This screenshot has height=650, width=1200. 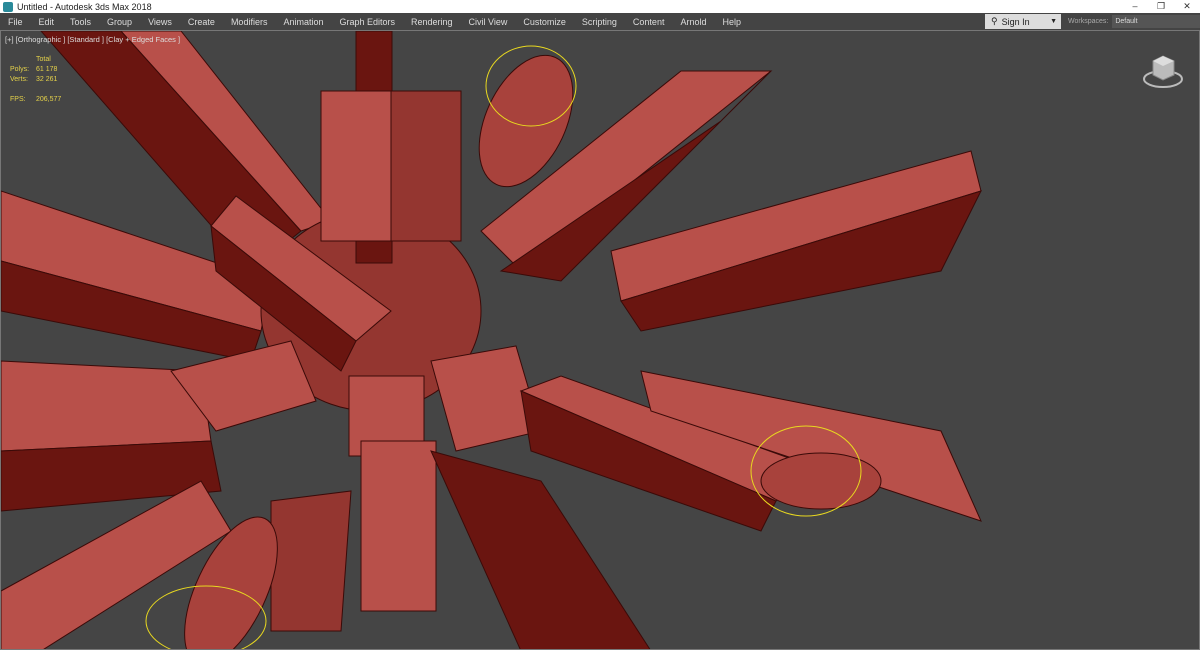 I want to click on menu-file: File, so click(x=15, y=22).